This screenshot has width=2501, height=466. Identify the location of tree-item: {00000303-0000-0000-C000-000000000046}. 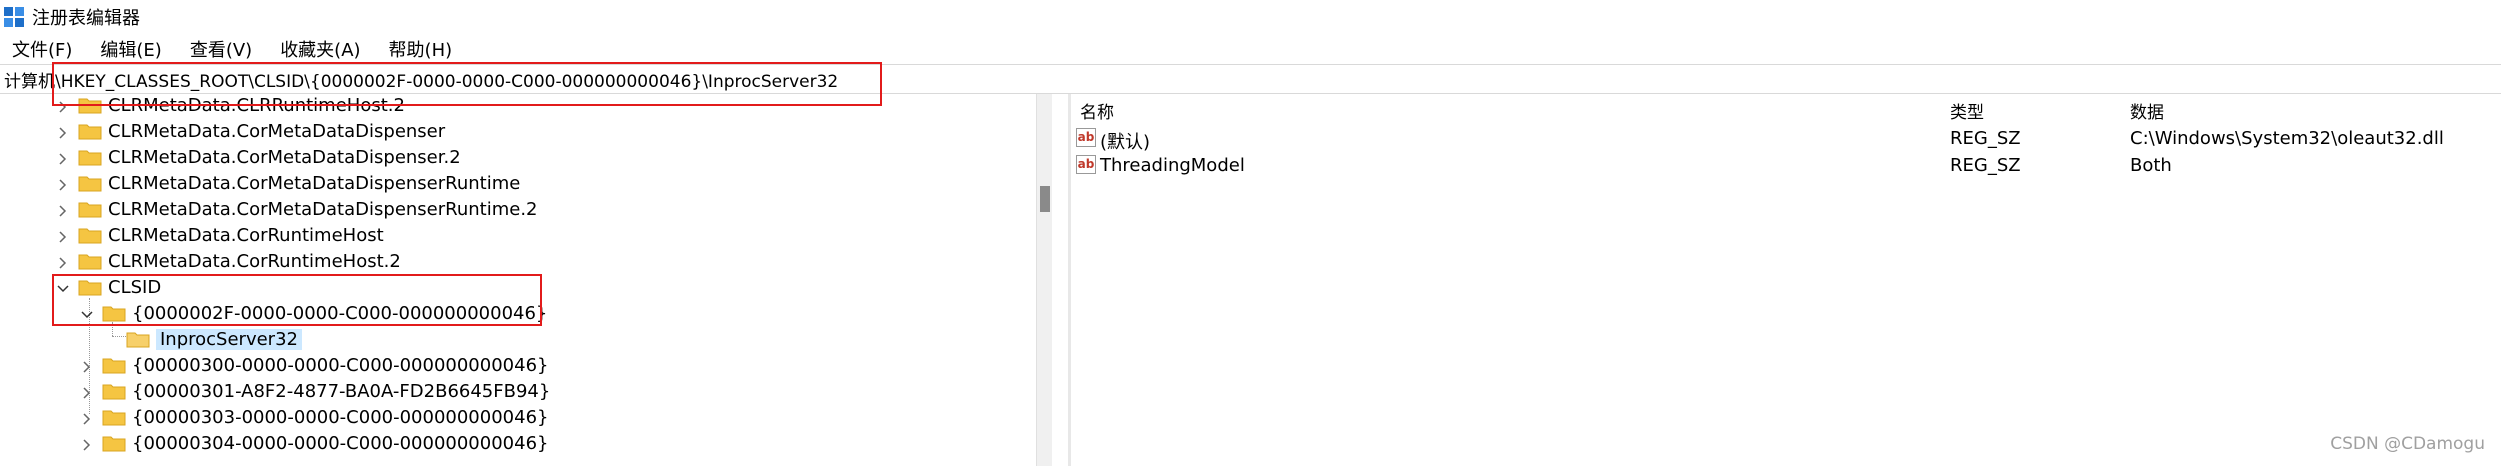
(314, 417).